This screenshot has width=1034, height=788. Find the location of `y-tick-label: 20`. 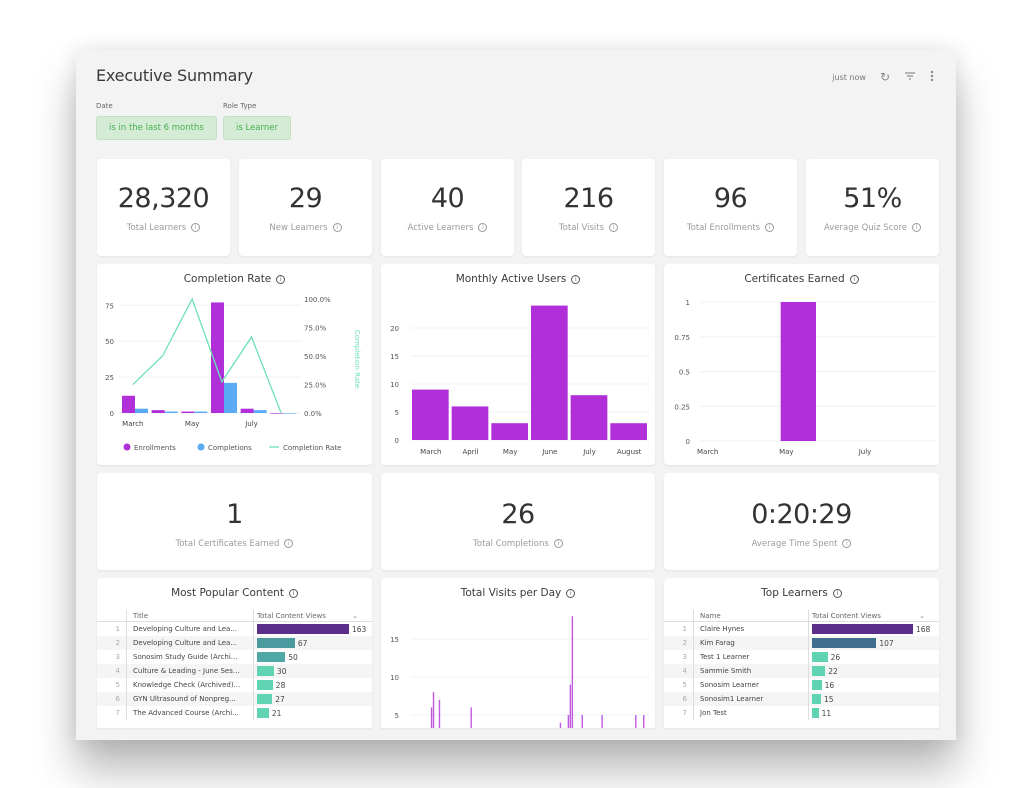

y-tick-label: 20 is located at coordinates (394, 329).